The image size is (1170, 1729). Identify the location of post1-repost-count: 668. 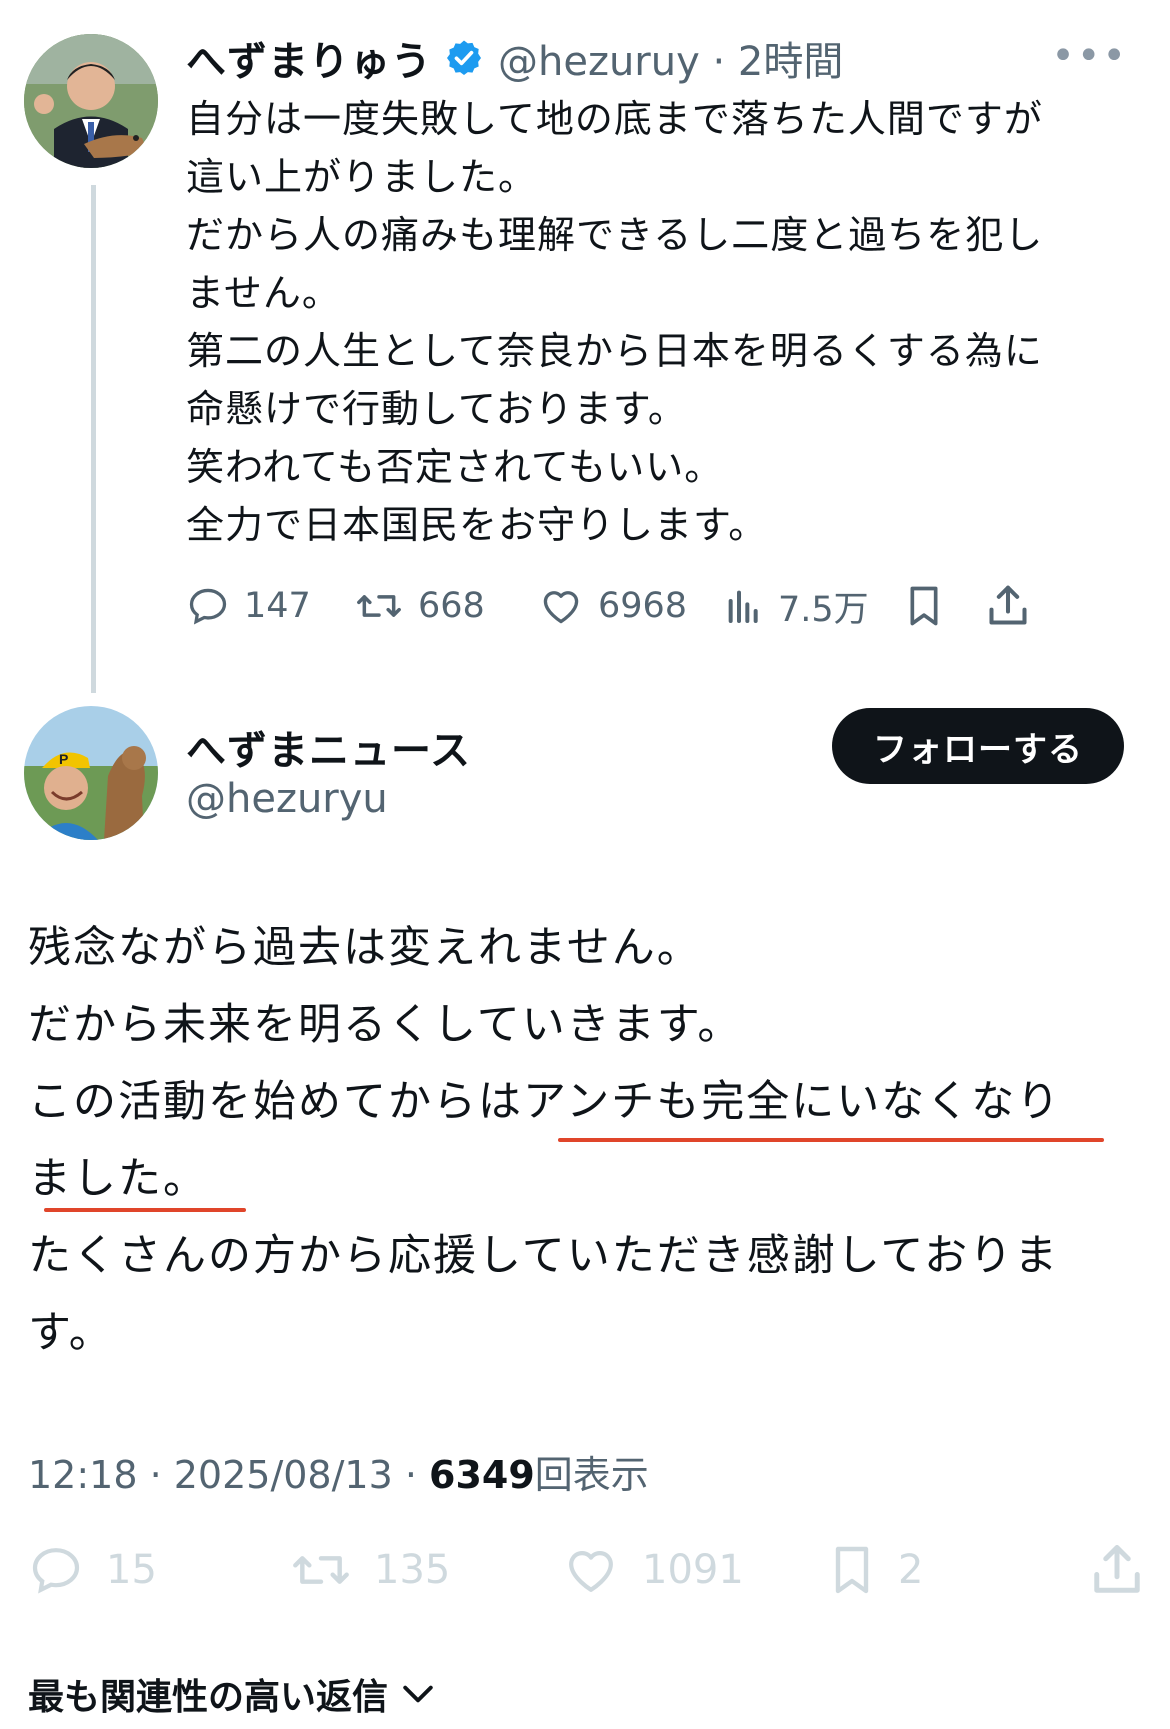
(451, 606).